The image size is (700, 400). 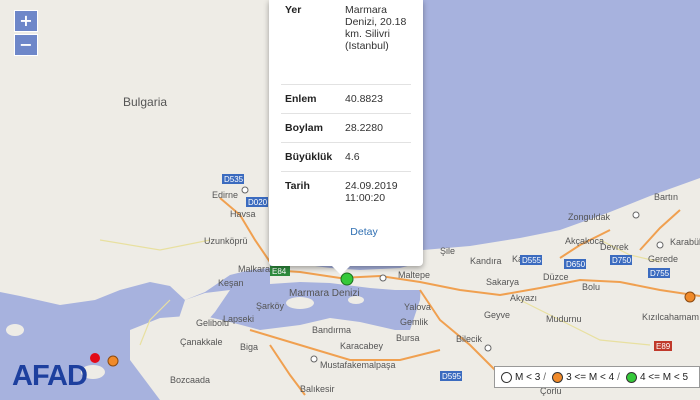 I want to click on city-label: Düzce, so click(x=556, y=277).